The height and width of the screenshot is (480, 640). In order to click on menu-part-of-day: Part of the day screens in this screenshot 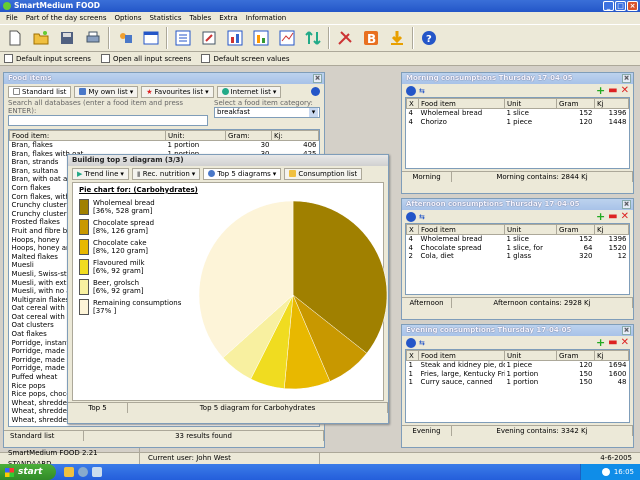, I will do `click(66, 18)`.